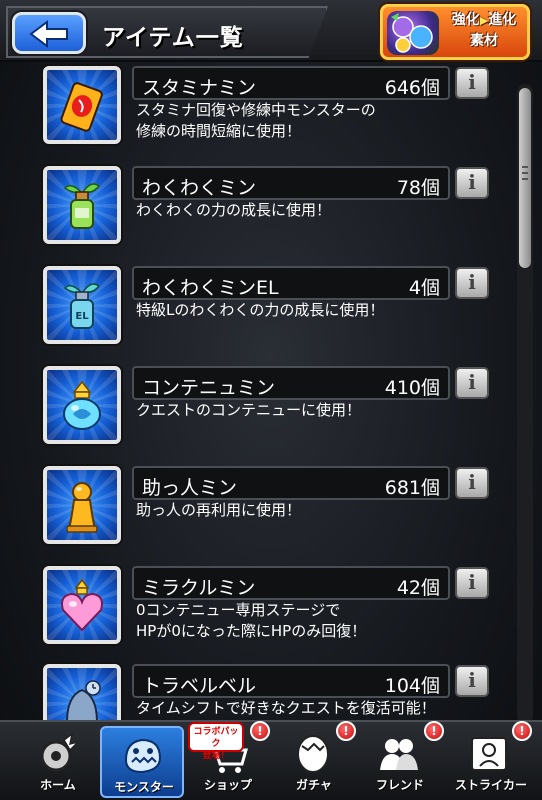  I want to click on item-name-bar: わくわくミン 78個, so click(291, 183).